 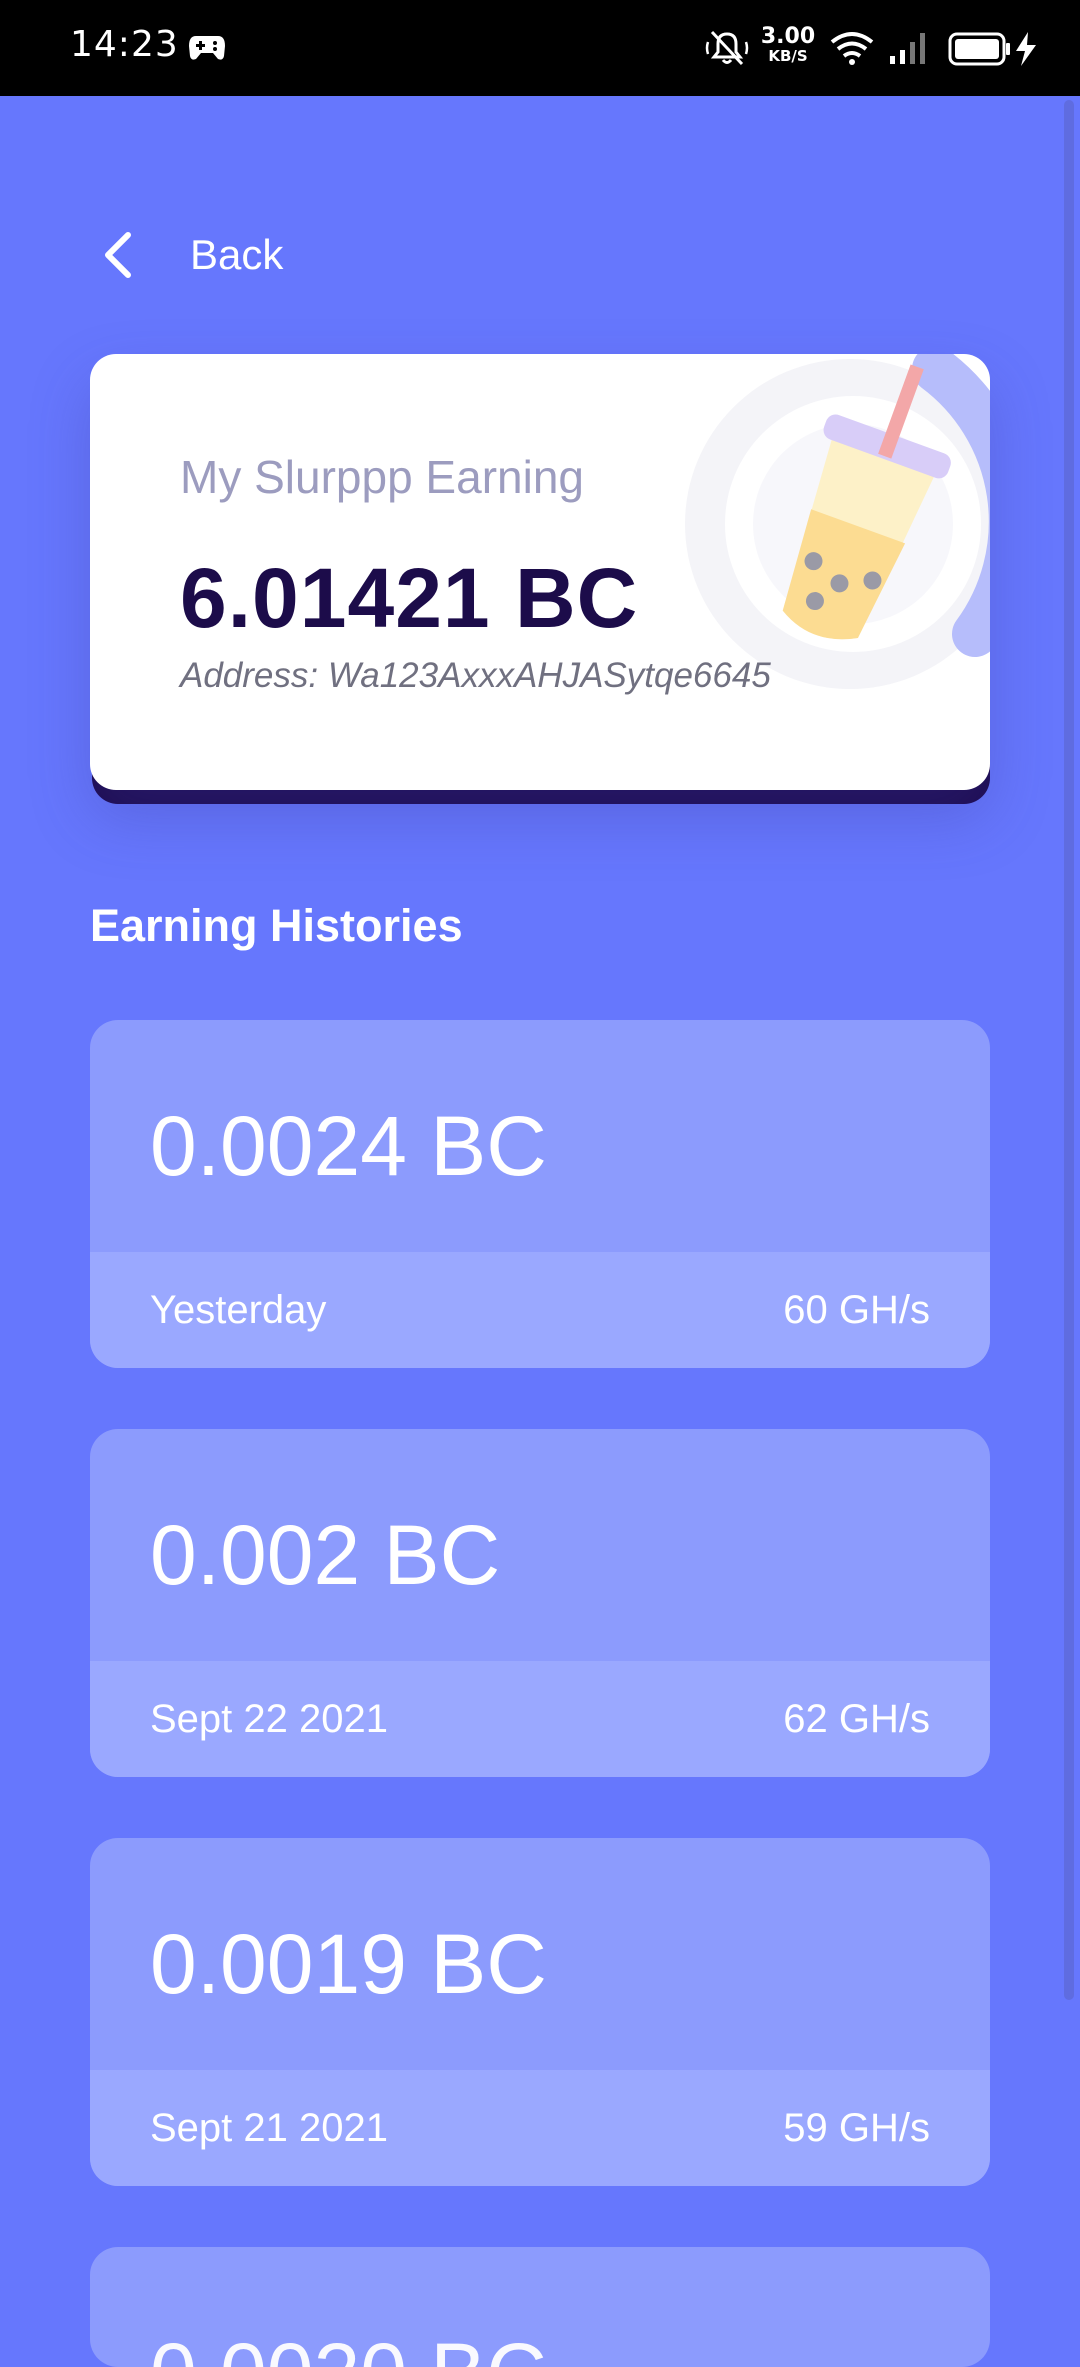 What do you see at coordinates (540, 2012) in the screenshot?
I see `history-item: 0.0019 BC Sept 21 2021 59 GH/s` at bounding box center [540, 2012].